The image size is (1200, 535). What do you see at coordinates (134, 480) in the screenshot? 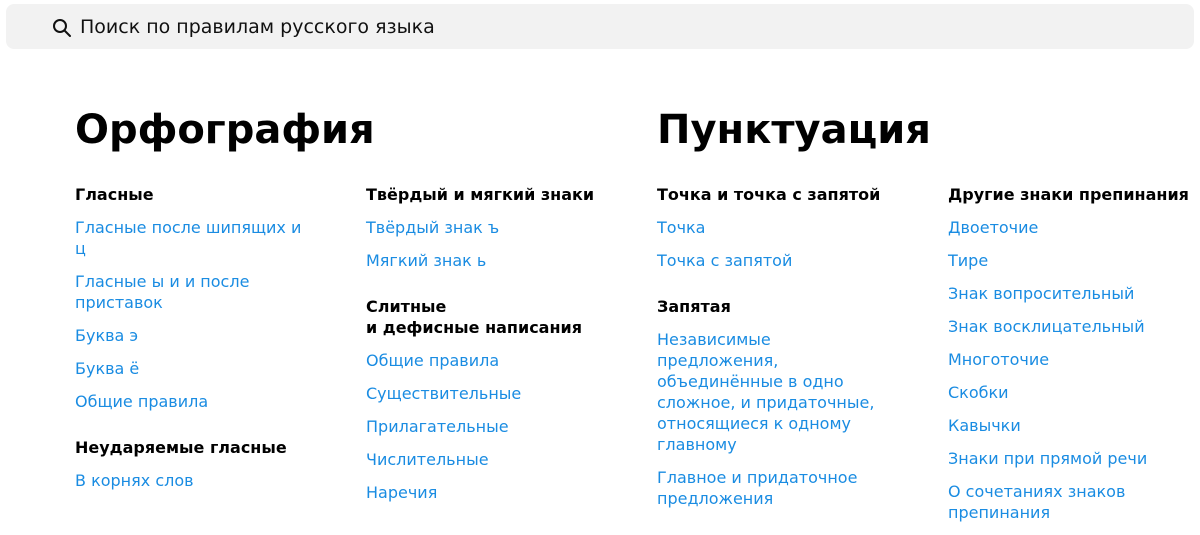
I see `rule-link: В корнях слов` at bounding box center [134, 480].